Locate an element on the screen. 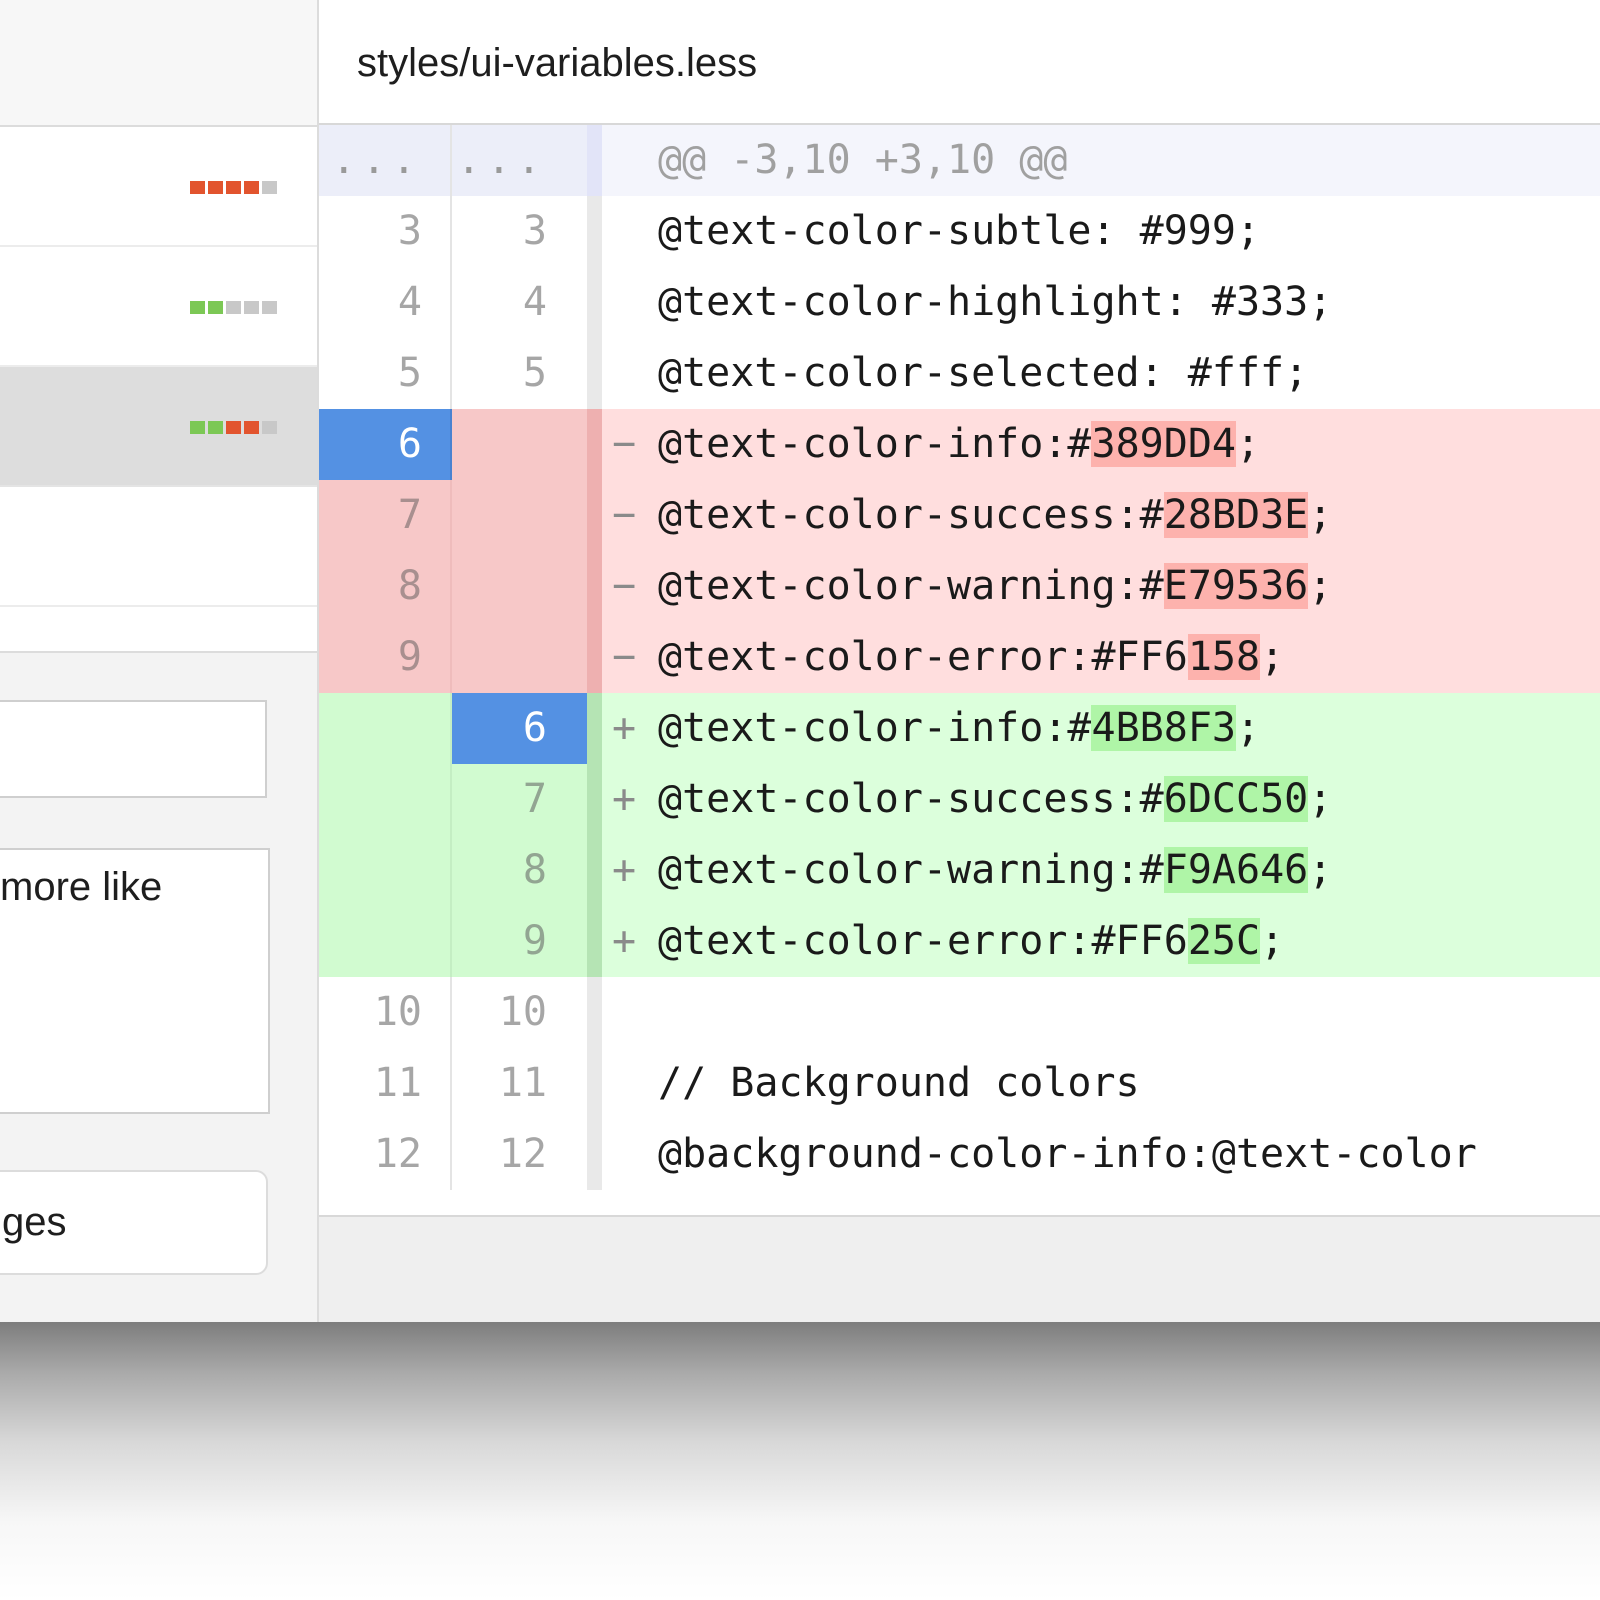 Image resolution: width=1600 pixels, height=1600 pixels. code-text: @text-color-error:#FF625C; is located at coordinates (971, 941).